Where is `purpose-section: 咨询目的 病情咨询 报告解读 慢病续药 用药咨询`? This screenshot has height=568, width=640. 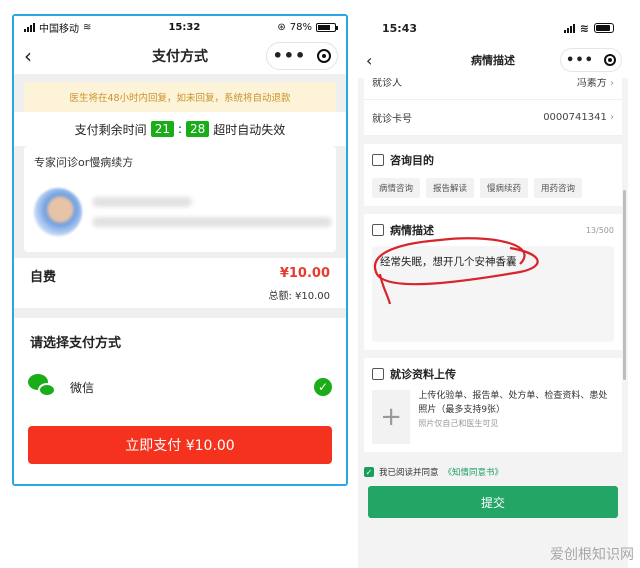
purpose-section: 咨询目的 病情咨询 报告解读 慢病续药 用药咨询 is located at coordinates (493, 175).